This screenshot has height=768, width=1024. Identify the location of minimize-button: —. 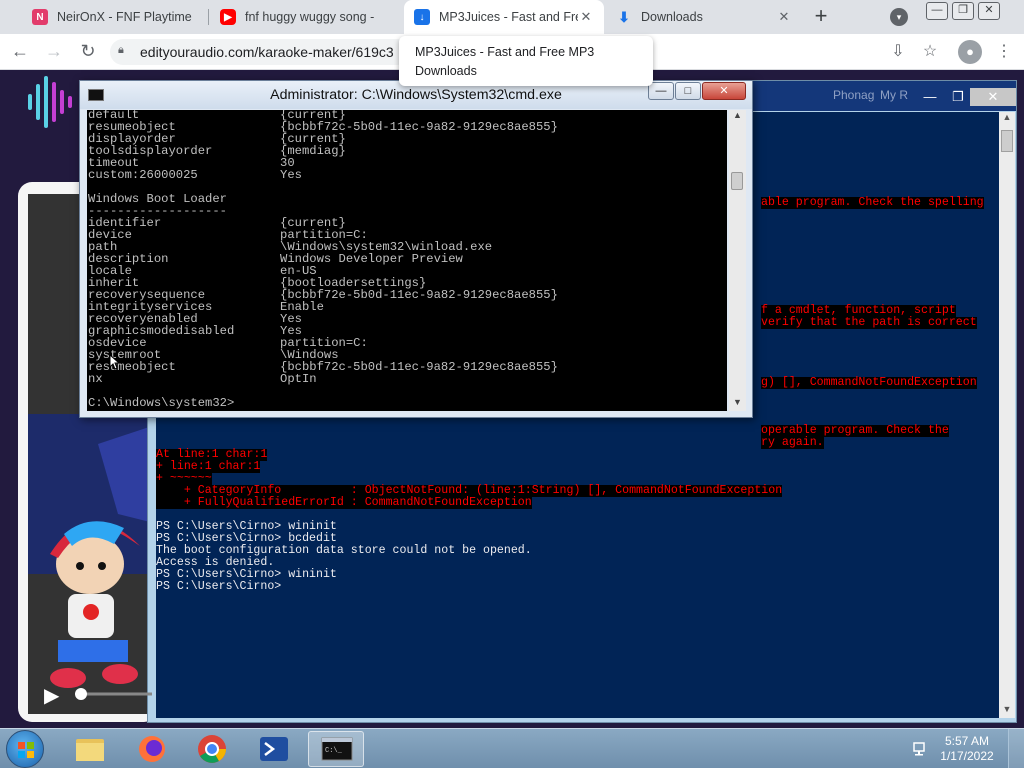
(937, 11).